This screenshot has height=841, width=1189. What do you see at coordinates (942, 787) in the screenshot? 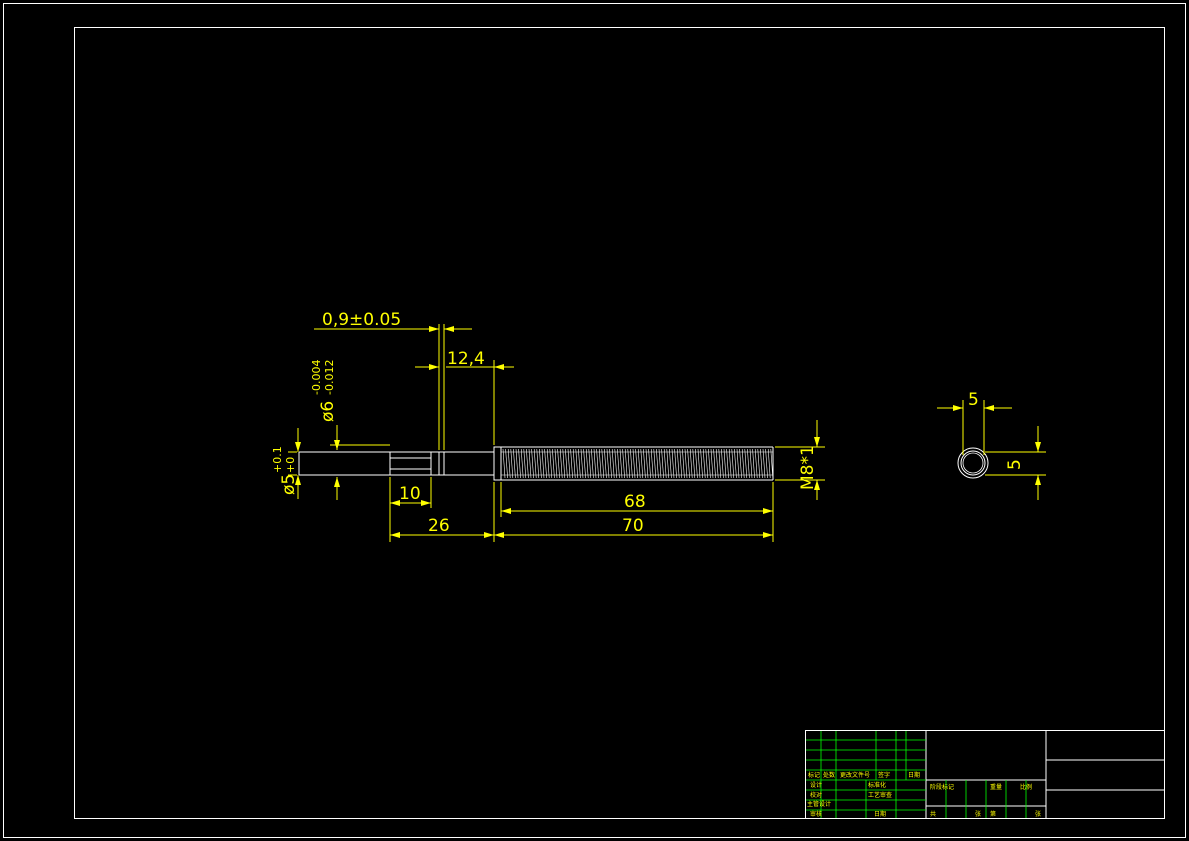
I see `tb-stage-0: 阶段标记` at bounding box center [942, 787].